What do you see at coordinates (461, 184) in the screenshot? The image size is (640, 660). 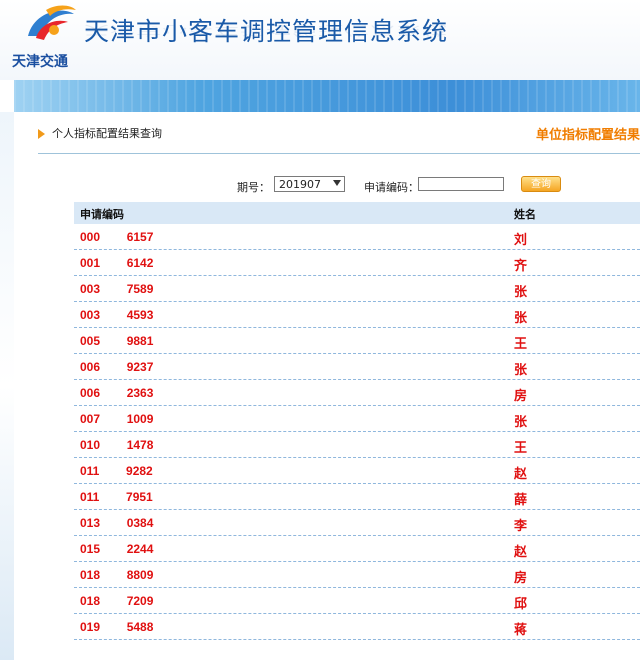 I see `code-input` at bounding box center [461, 184].